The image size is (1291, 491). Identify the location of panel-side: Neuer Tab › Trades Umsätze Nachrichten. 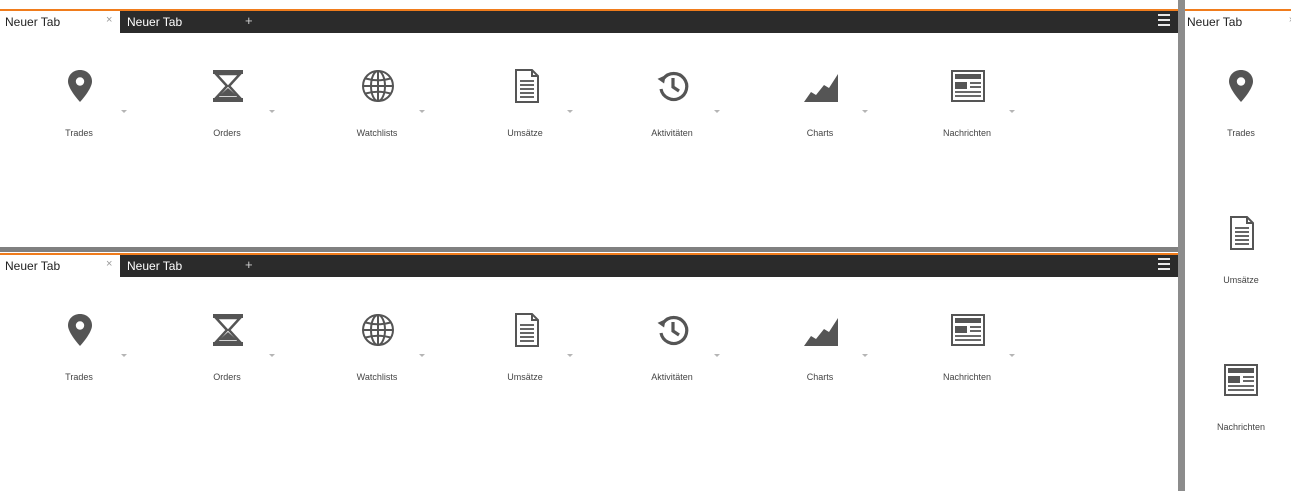
(1238, 250).